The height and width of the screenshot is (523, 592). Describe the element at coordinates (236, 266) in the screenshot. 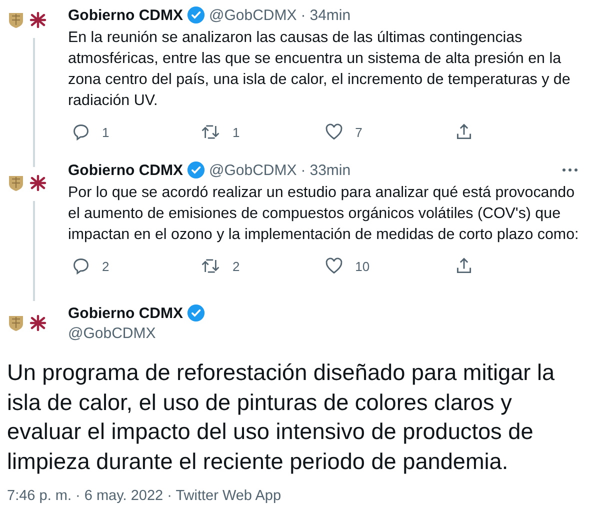

I see `retweet-count: 2` at that location.